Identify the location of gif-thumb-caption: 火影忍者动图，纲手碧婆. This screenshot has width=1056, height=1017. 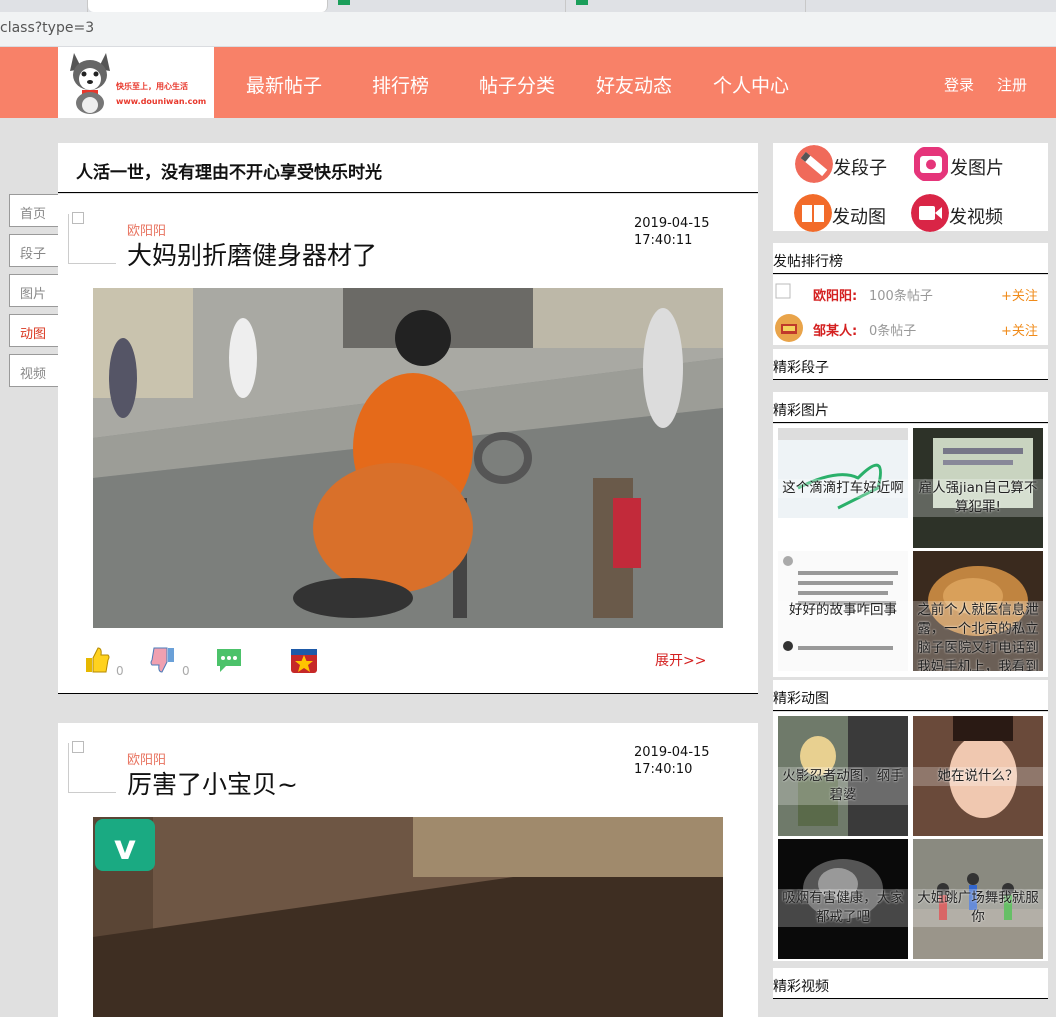
(843, 786).